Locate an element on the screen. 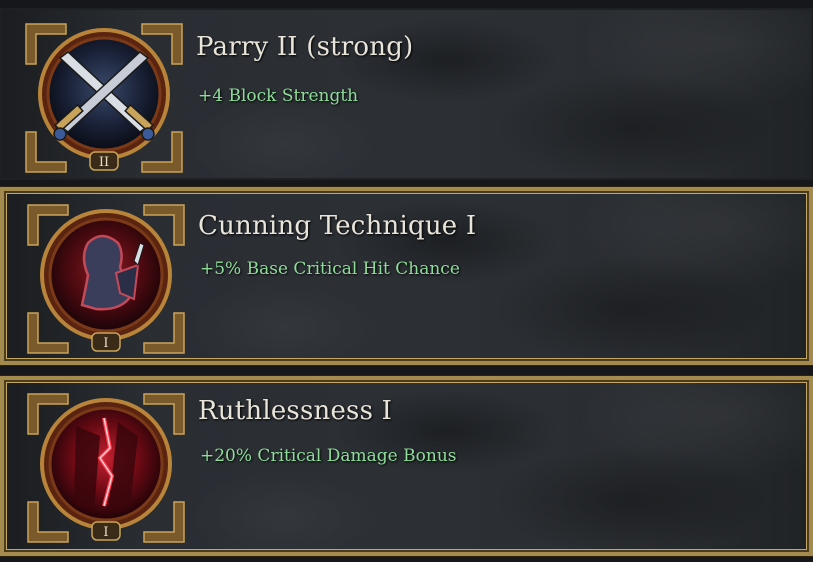 This screenshot has width=813, height=562. perk-icon-frame: II is located at coordinates (104, 98).